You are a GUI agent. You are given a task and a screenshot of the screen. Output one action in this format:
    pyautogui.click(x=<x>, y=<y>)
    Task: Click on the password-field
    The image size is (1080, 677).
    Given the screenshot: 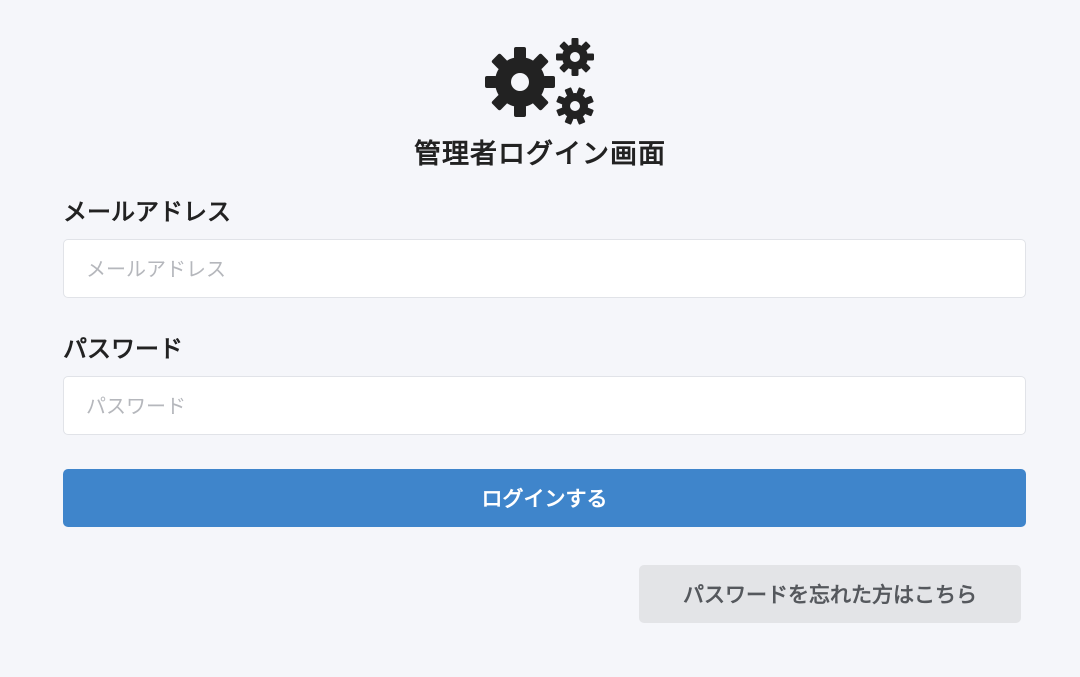 What is the action you would take?
    pyautogui.click(x=544, y=405)
    